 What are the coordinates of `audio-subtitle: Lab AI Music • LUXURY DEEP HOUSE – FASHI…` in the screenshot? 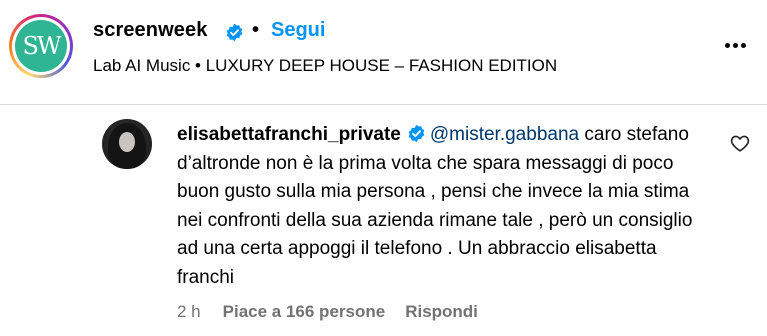 It's located at (325, 66).